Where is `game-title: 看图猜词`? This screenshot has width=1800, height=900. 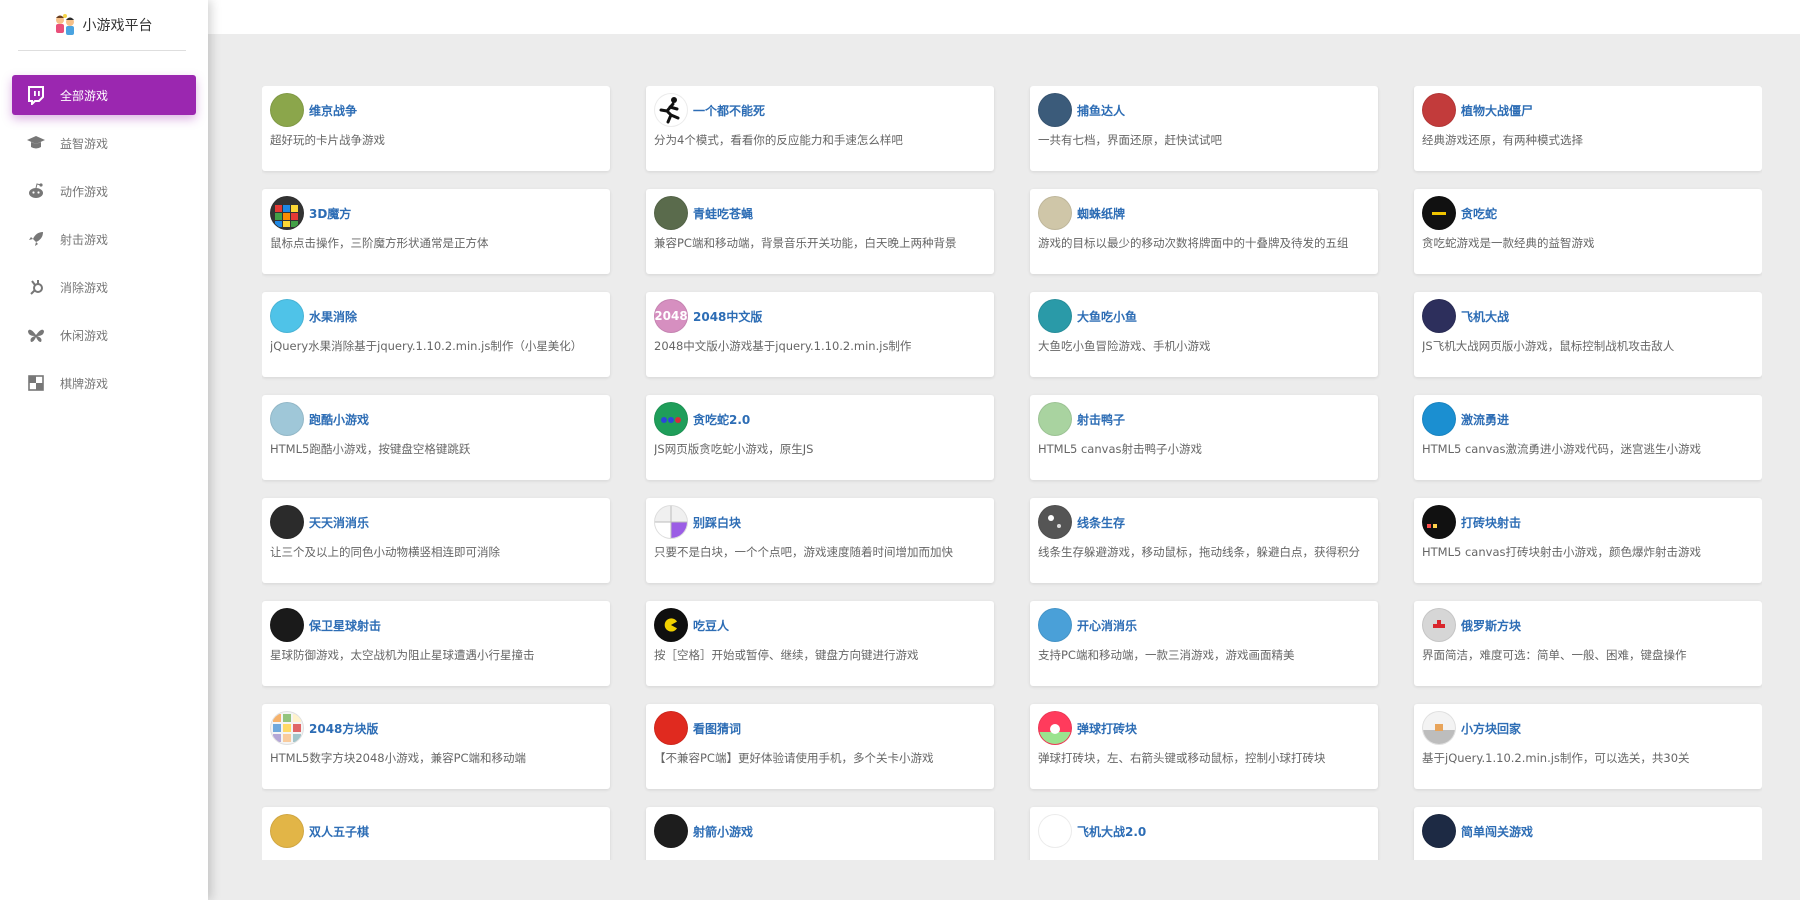 game-title: 看图猜词 is located at coordinates (717, 728).